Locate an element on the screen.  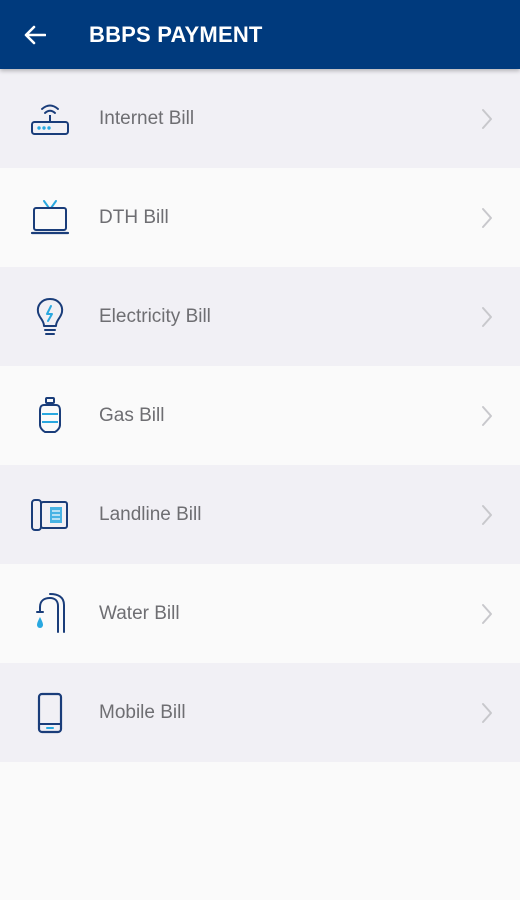
bill-item-label: Electricity Bill is located at coordinates (155, 316).